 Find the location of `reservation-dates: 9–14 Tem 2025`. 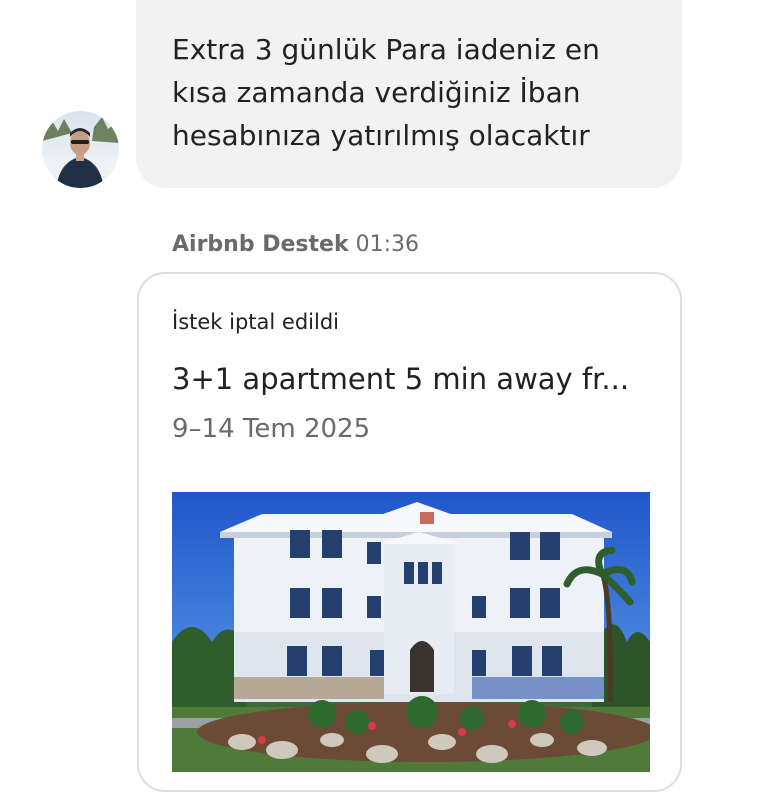

reservation-dates: 9–14 Tem 2025 is located at coordinates (271, 429).